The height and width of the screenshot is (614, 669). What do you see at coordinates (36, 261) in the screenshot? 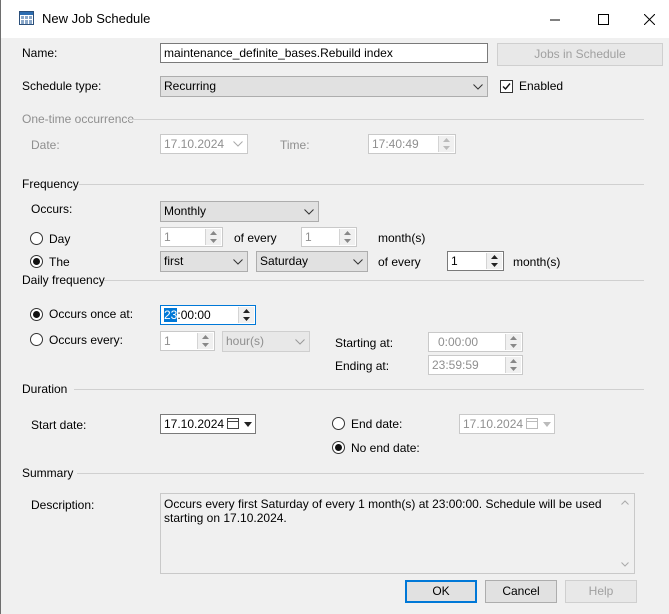
I see `the-radio` at bounding box center [36, 261].